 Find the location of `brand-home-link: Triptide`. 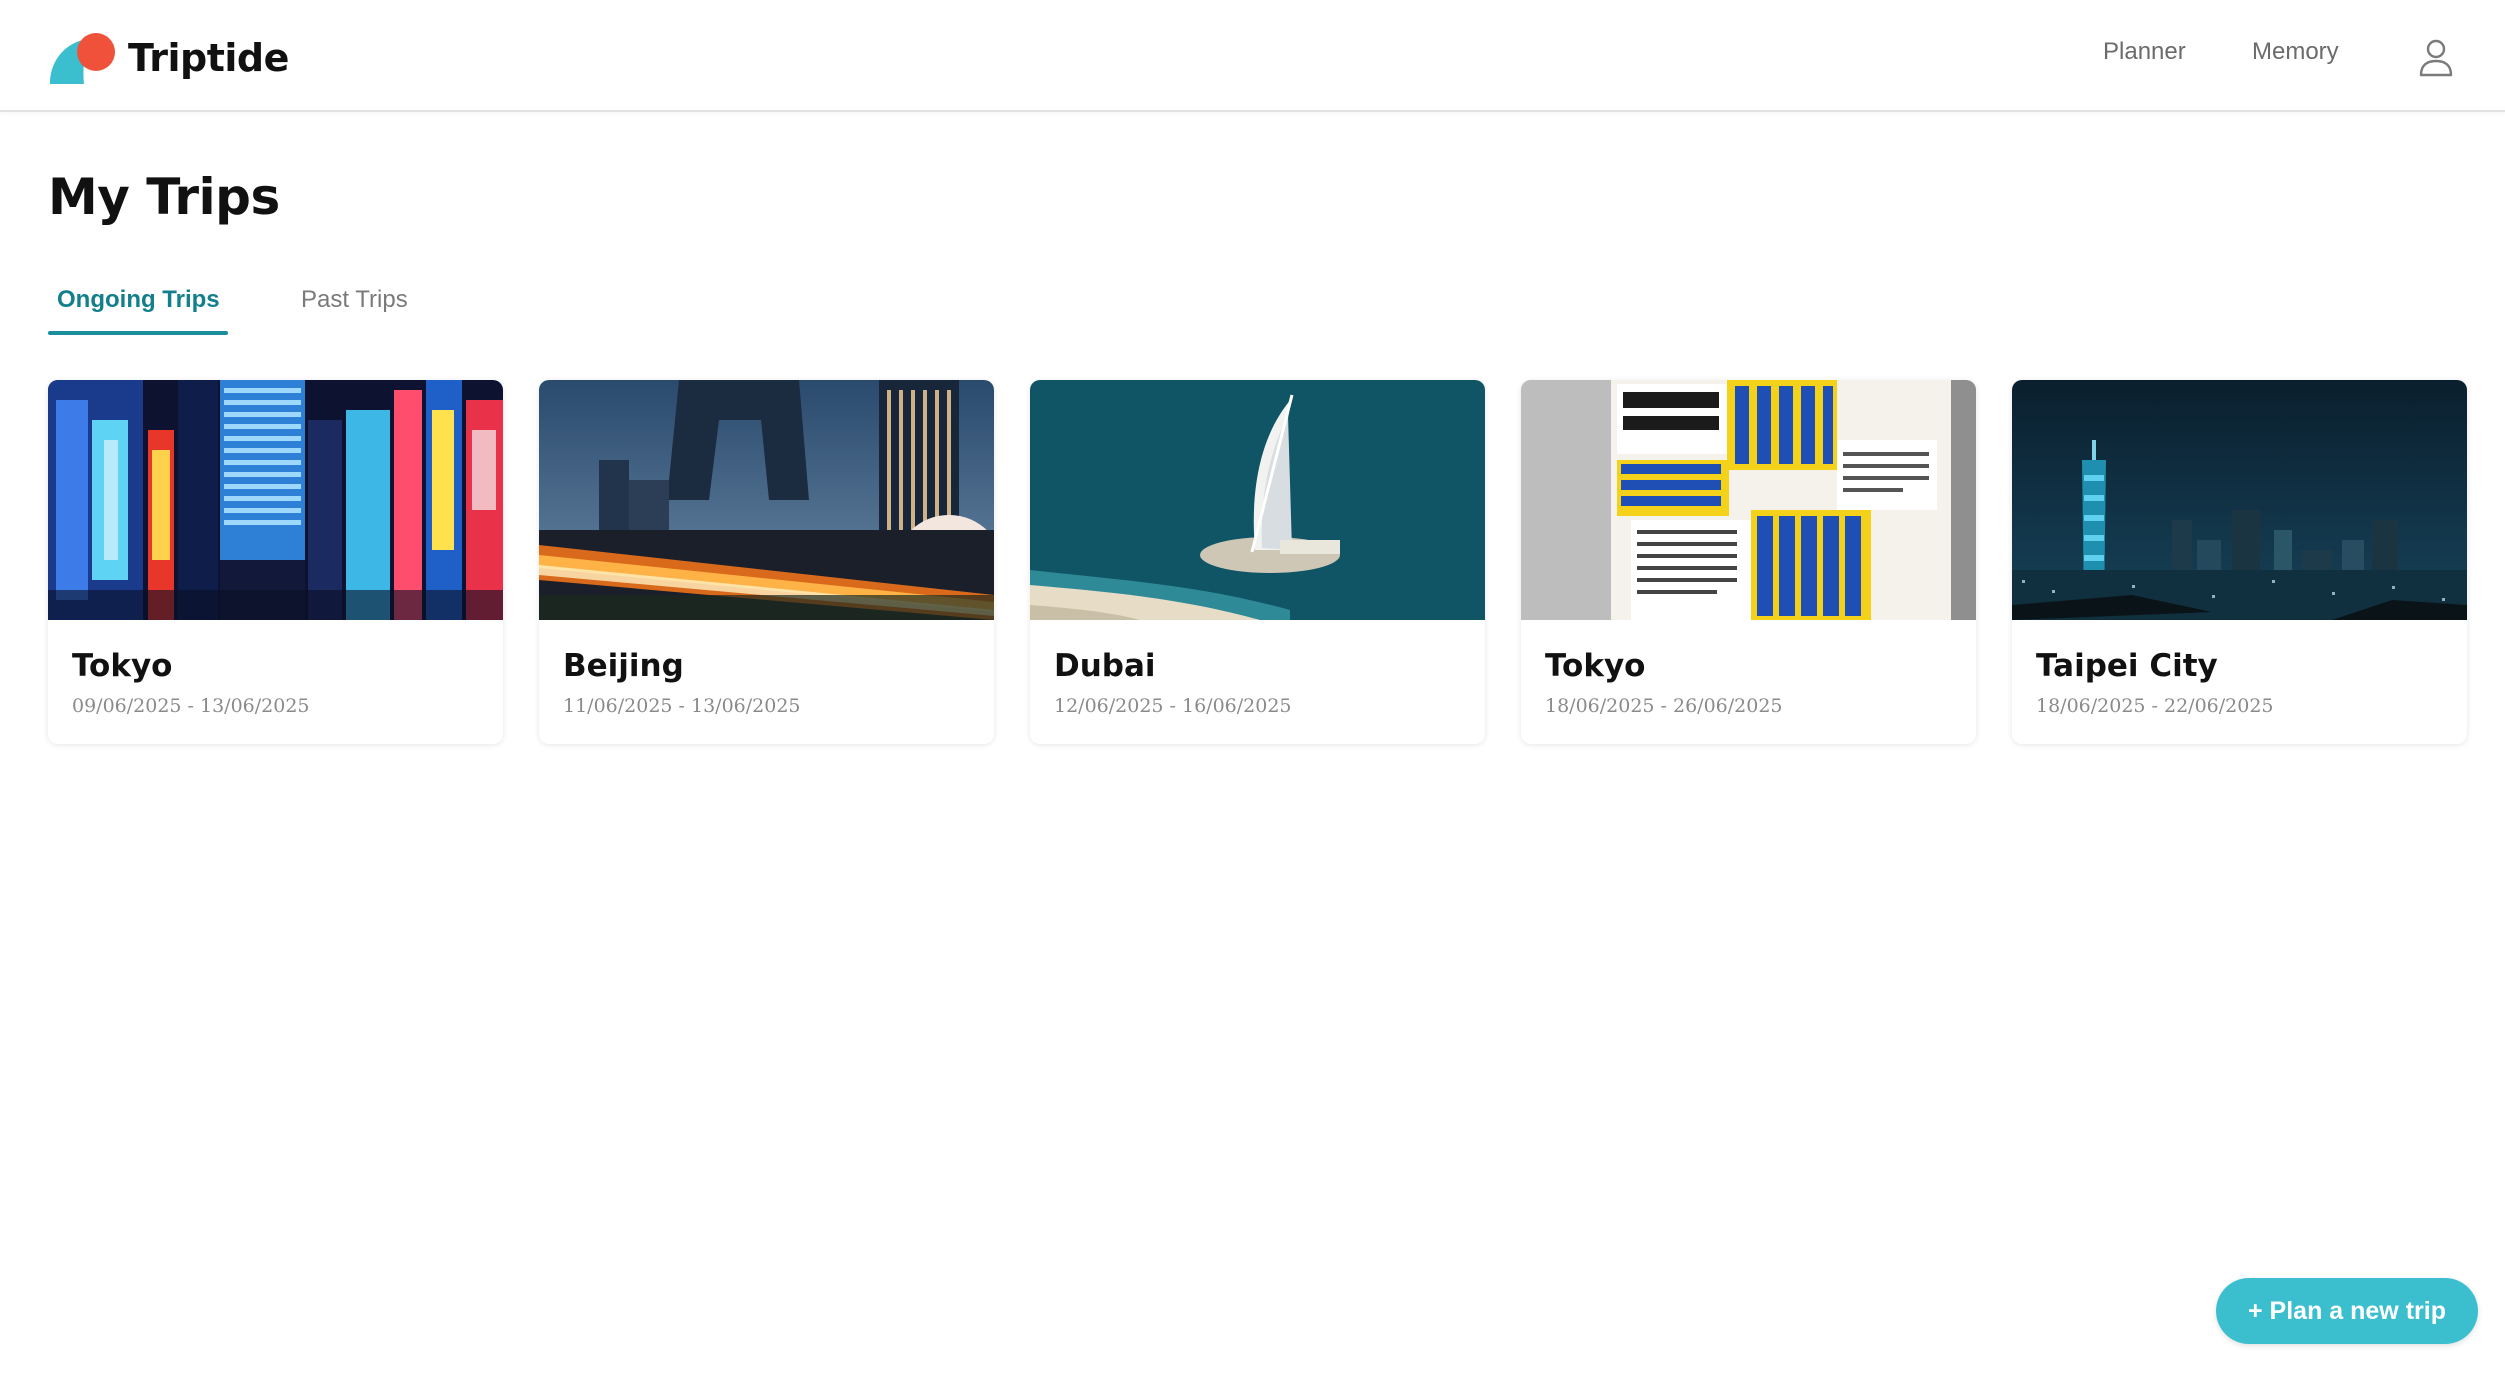

brand-home-link: Triptide is located at coordinates (168, 58).